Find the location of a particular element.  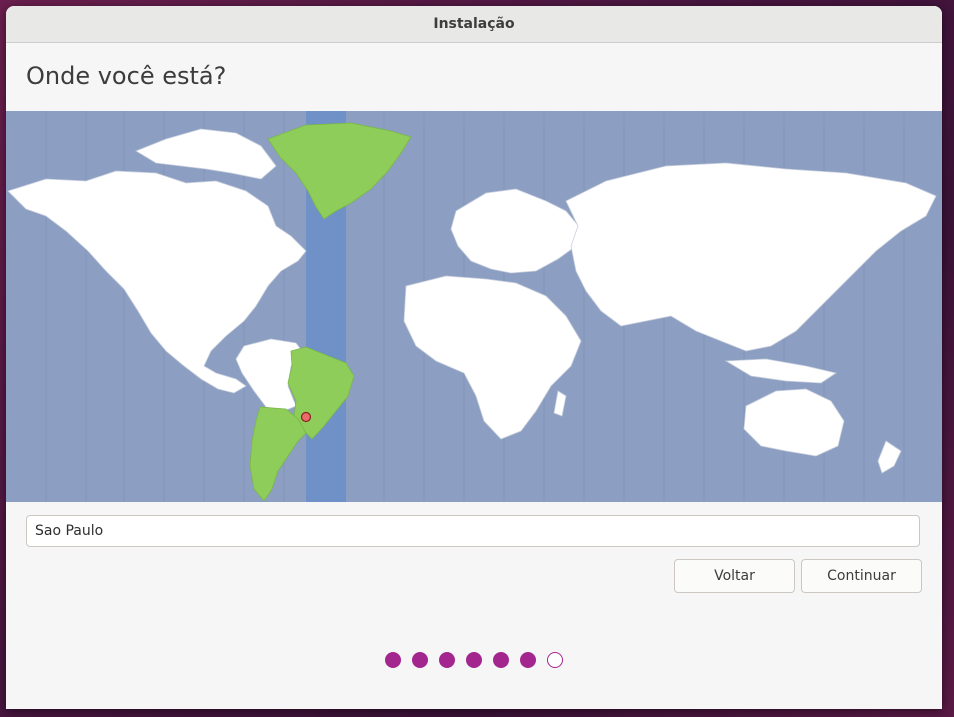

continue-button-label: Continuar is located at coordinates (861, 576).